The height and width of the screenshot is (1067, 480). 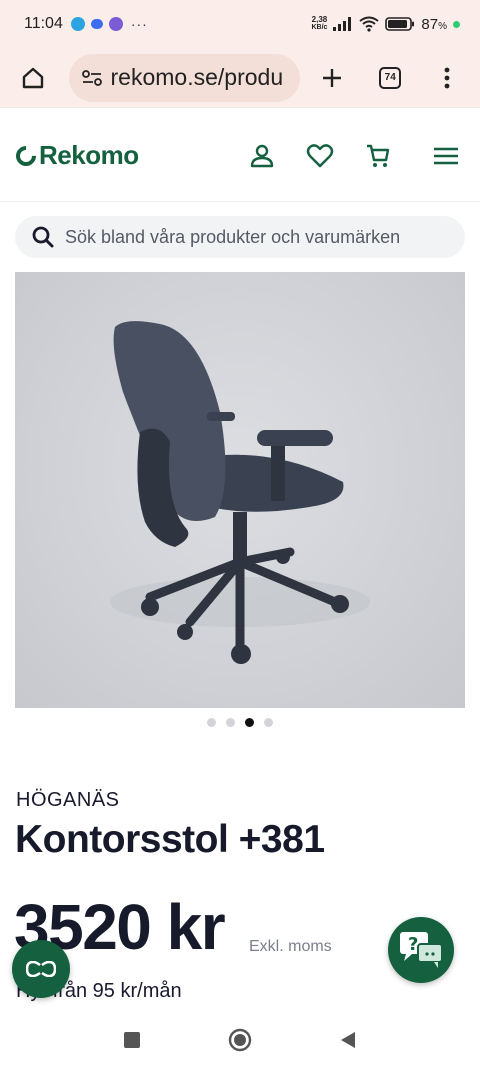 What do you see at coordinates (43, 237) in the screenshot?
I see `search-icon` at bounding box center [43, 237].